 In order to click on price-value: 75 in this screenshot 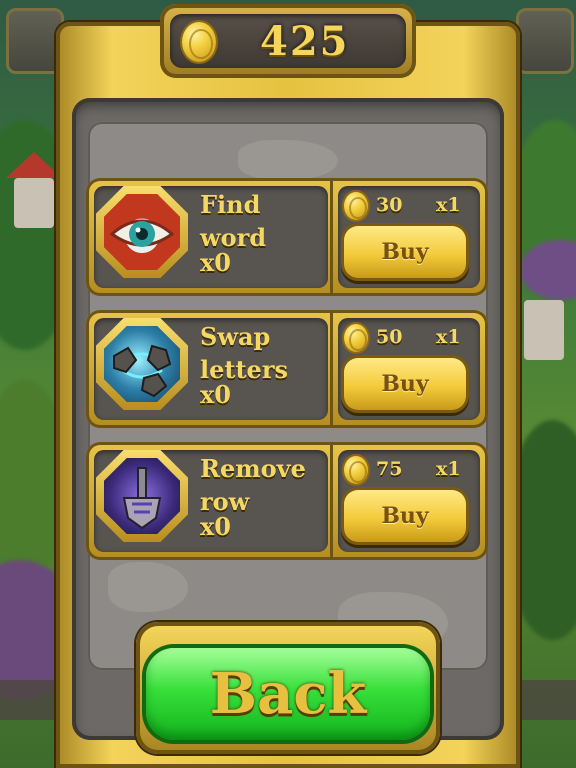, I will do `click(389, 469)`.